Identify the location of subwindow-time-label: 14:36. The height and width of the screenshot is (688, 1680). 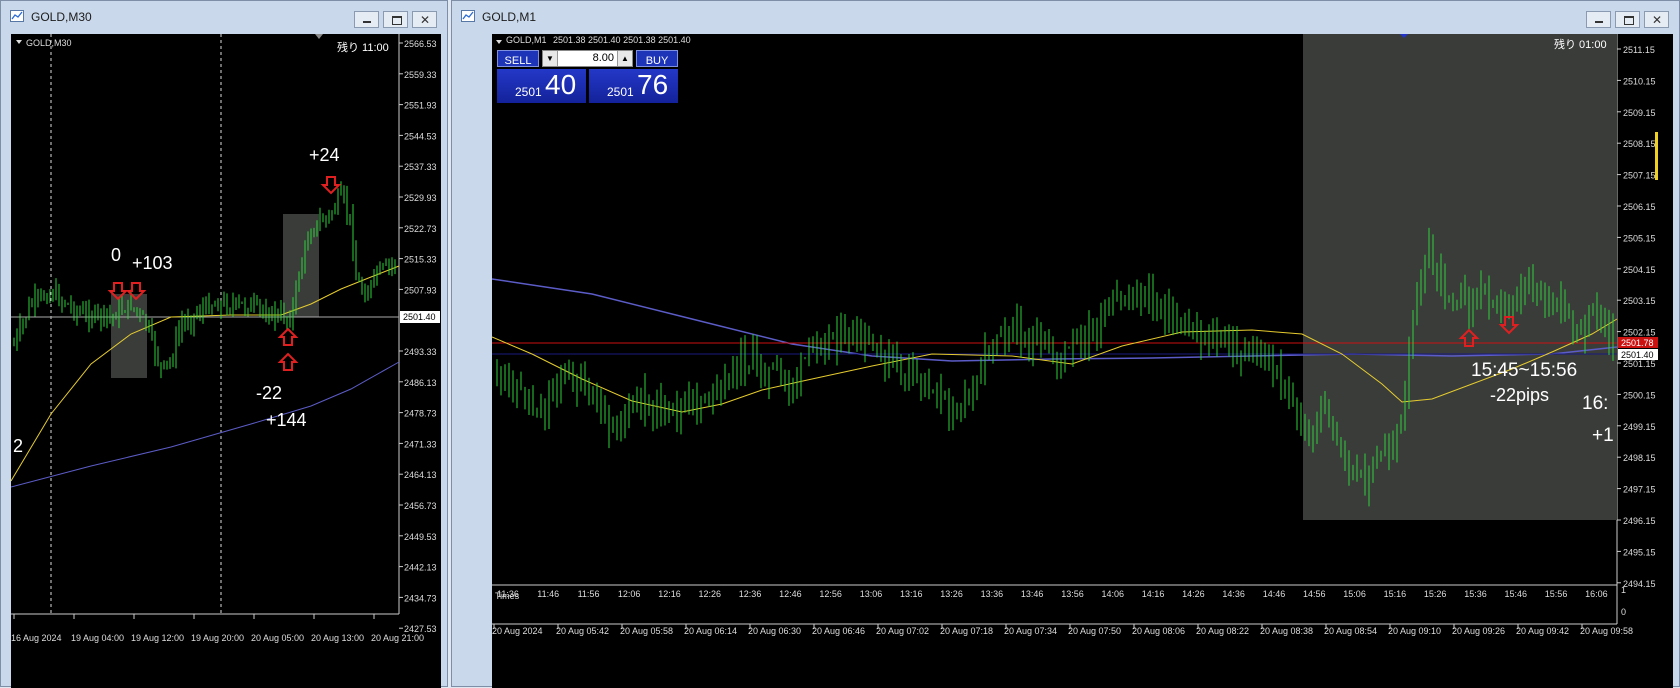
(1233, 594).